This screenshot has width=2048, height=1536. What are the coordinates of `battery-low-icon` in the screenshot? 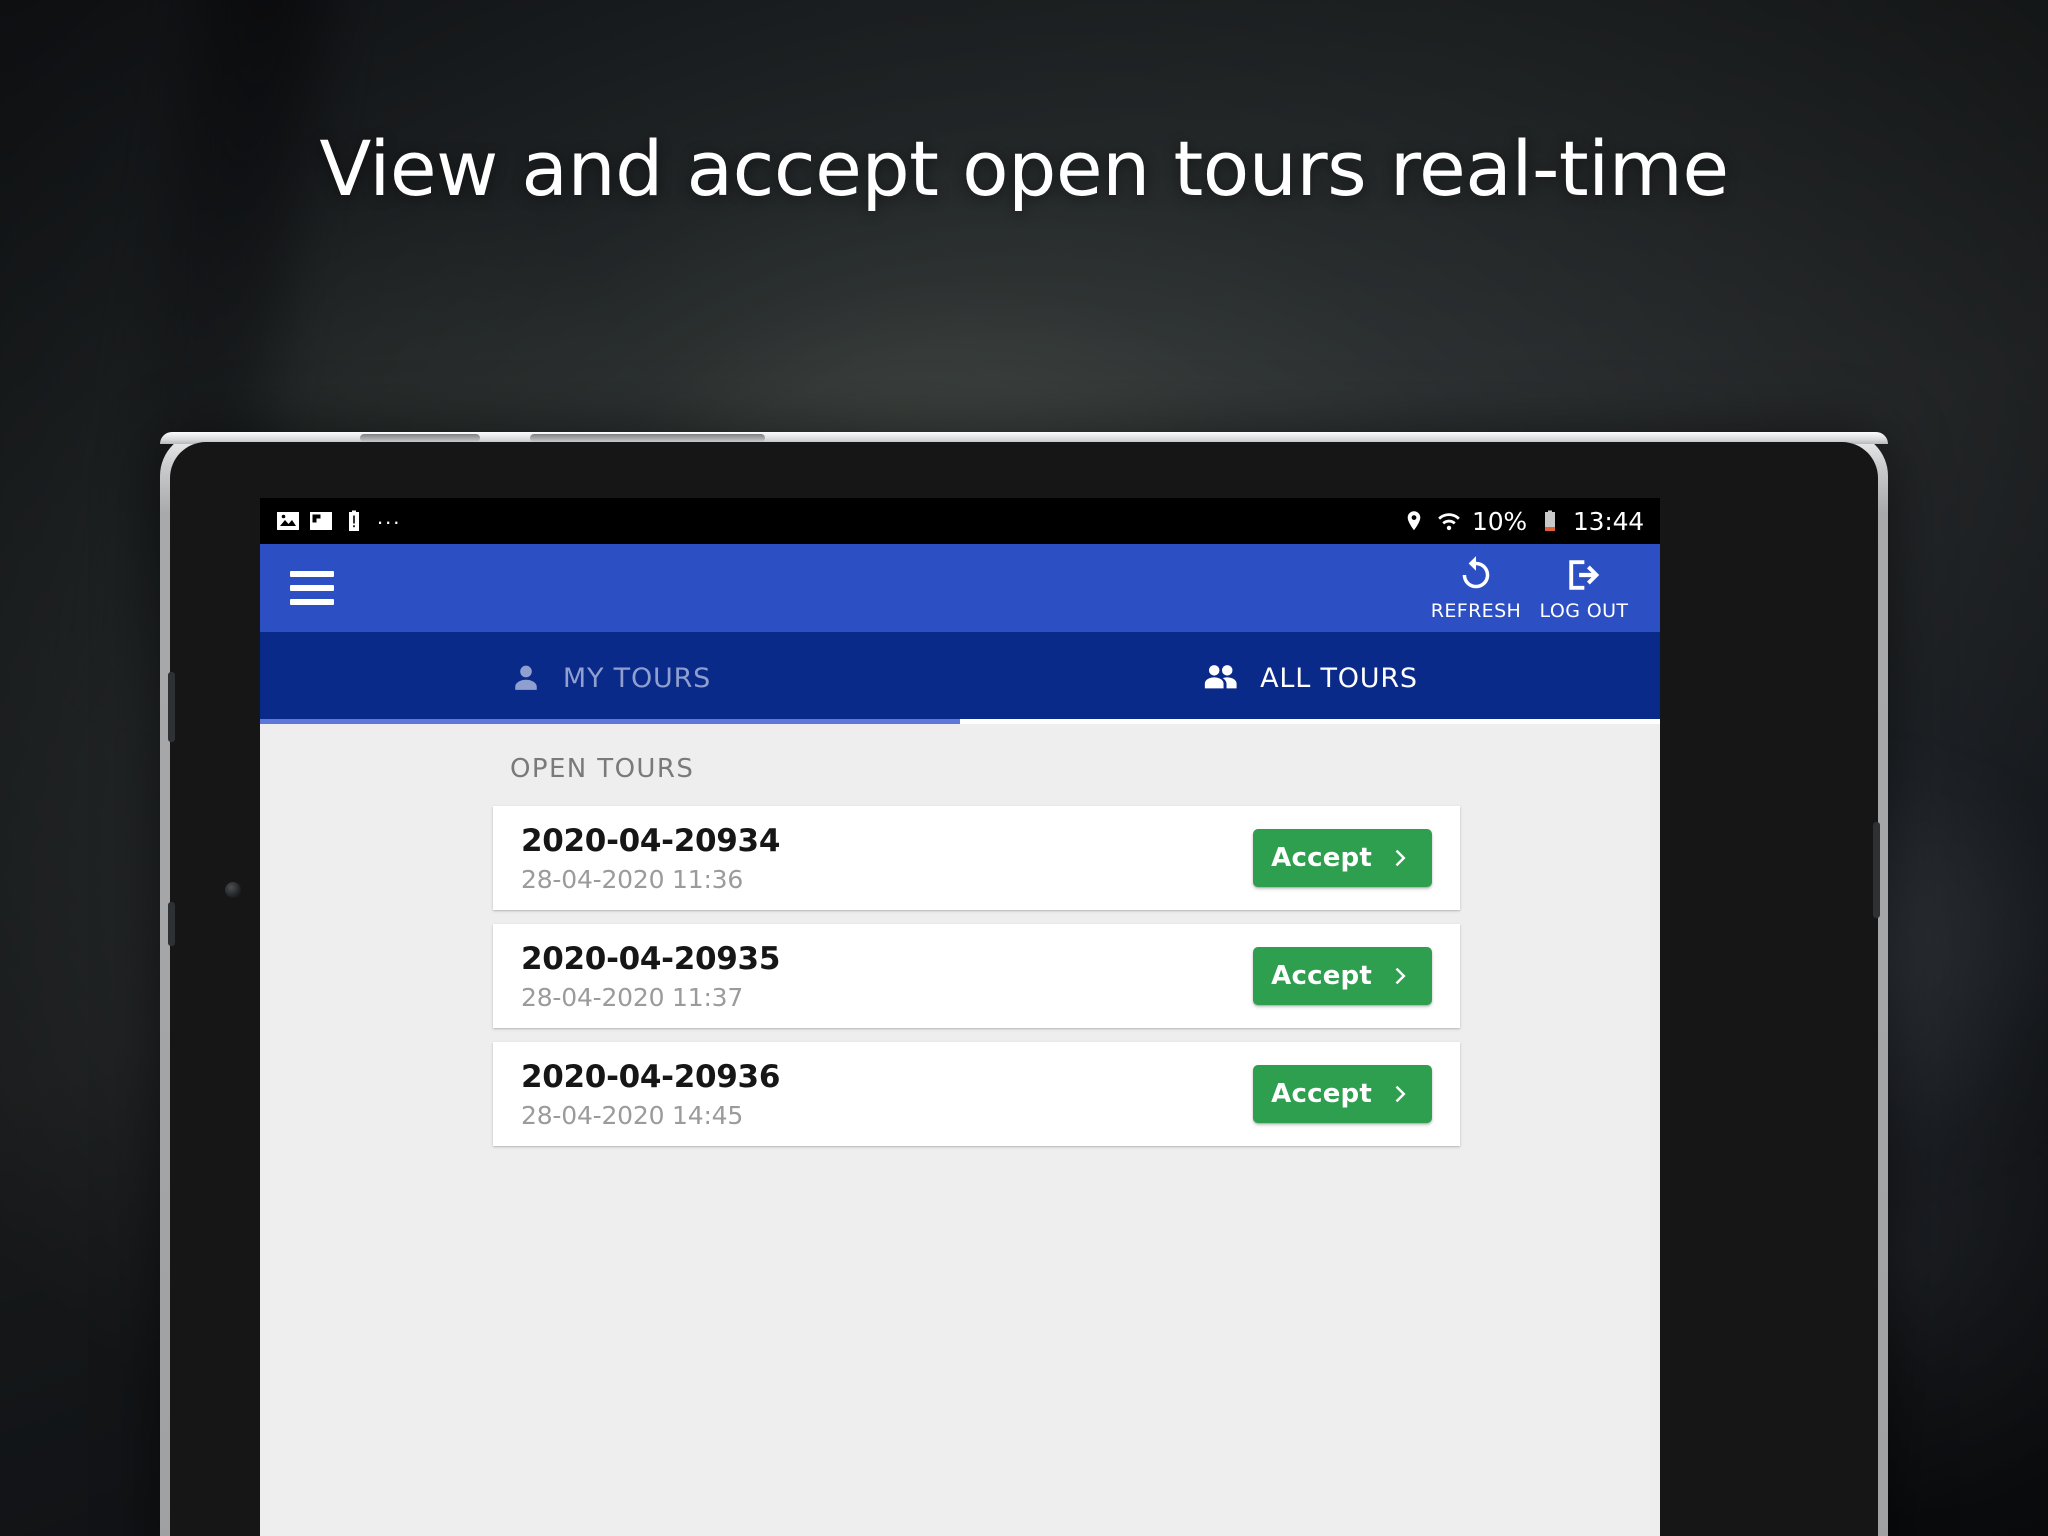 It's located at (1549, 520).